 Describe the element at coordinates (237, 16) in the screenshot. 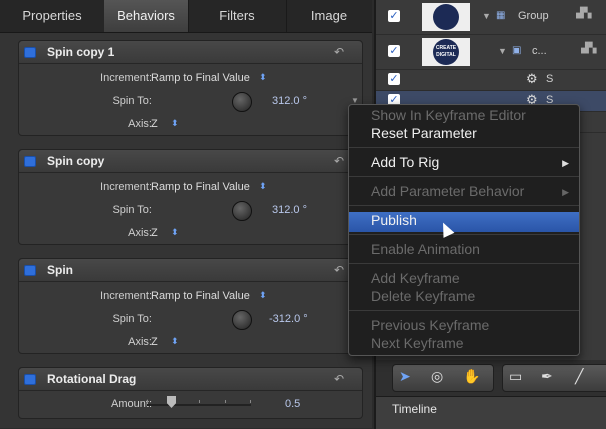

I see `tab-filters: Filters` at that location.